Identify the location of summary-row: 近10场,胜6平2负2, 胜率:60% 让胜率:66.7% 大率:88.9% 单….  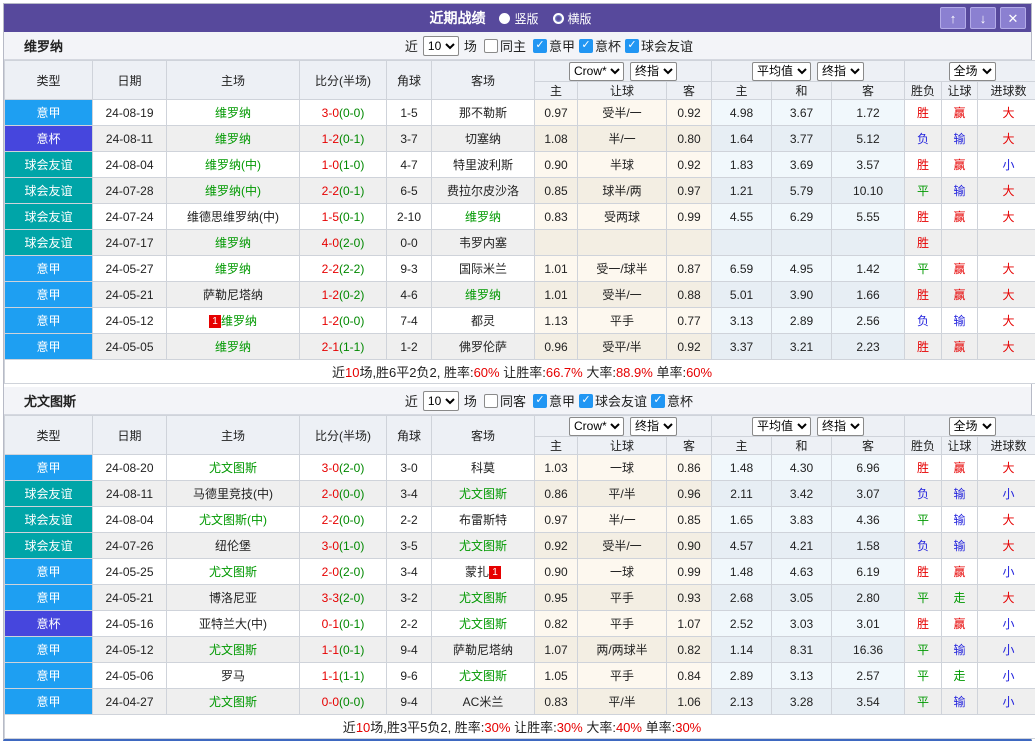
(520, 372).